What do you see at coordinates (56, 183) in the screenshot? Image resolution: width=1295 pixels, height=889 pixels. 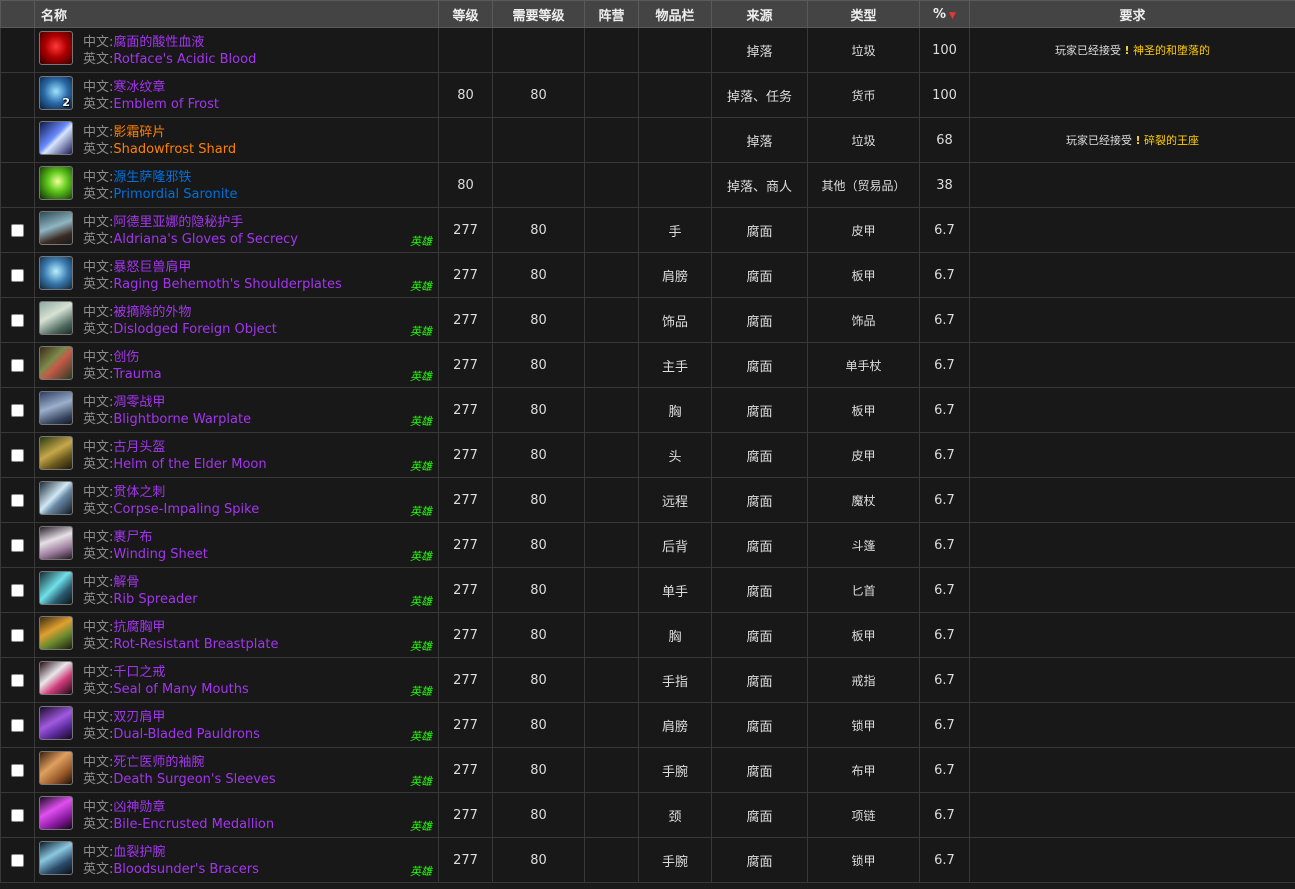 I see `saronite-icon` at bounding box center [56, 183].